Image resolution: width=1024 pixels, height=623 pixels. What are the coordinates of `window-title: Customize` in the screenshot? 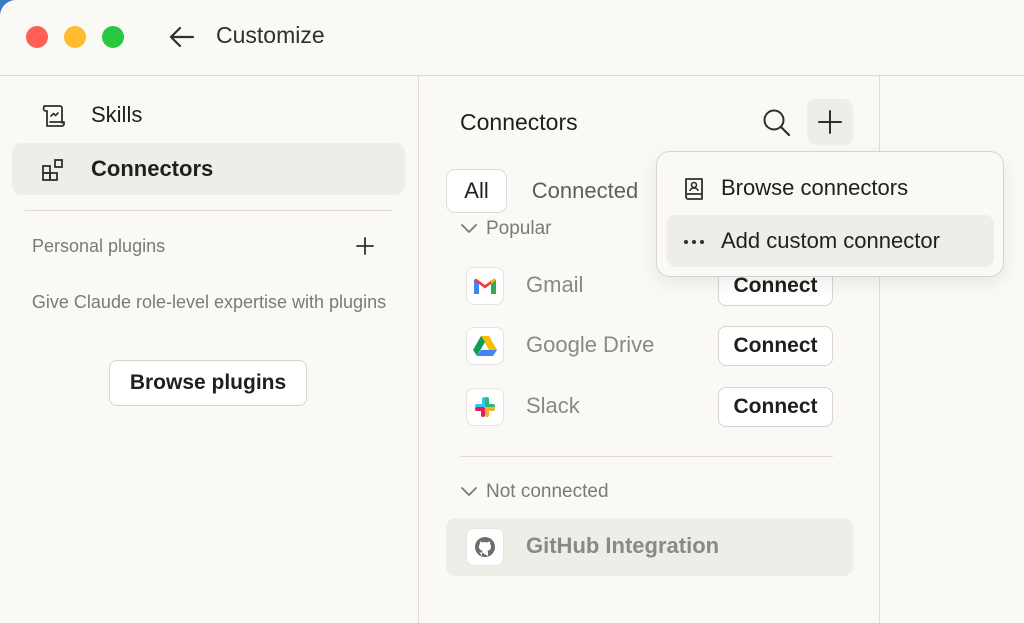 It's located at (270, 35).